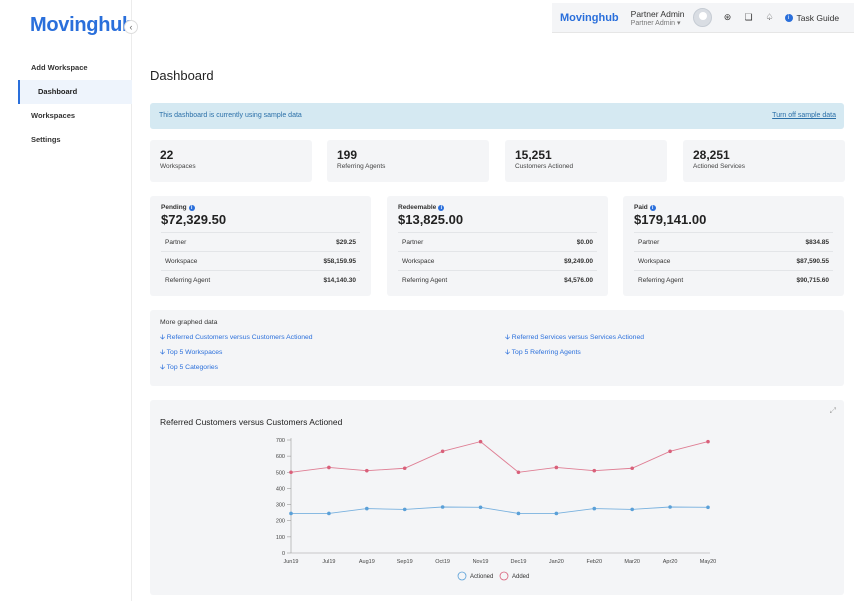 This screenshot has width=854, height=601. Describe the element at coordinates (804, 115) in the screenshot. I see `turn-off-sample-data-link: Turn off sample data` at that location.